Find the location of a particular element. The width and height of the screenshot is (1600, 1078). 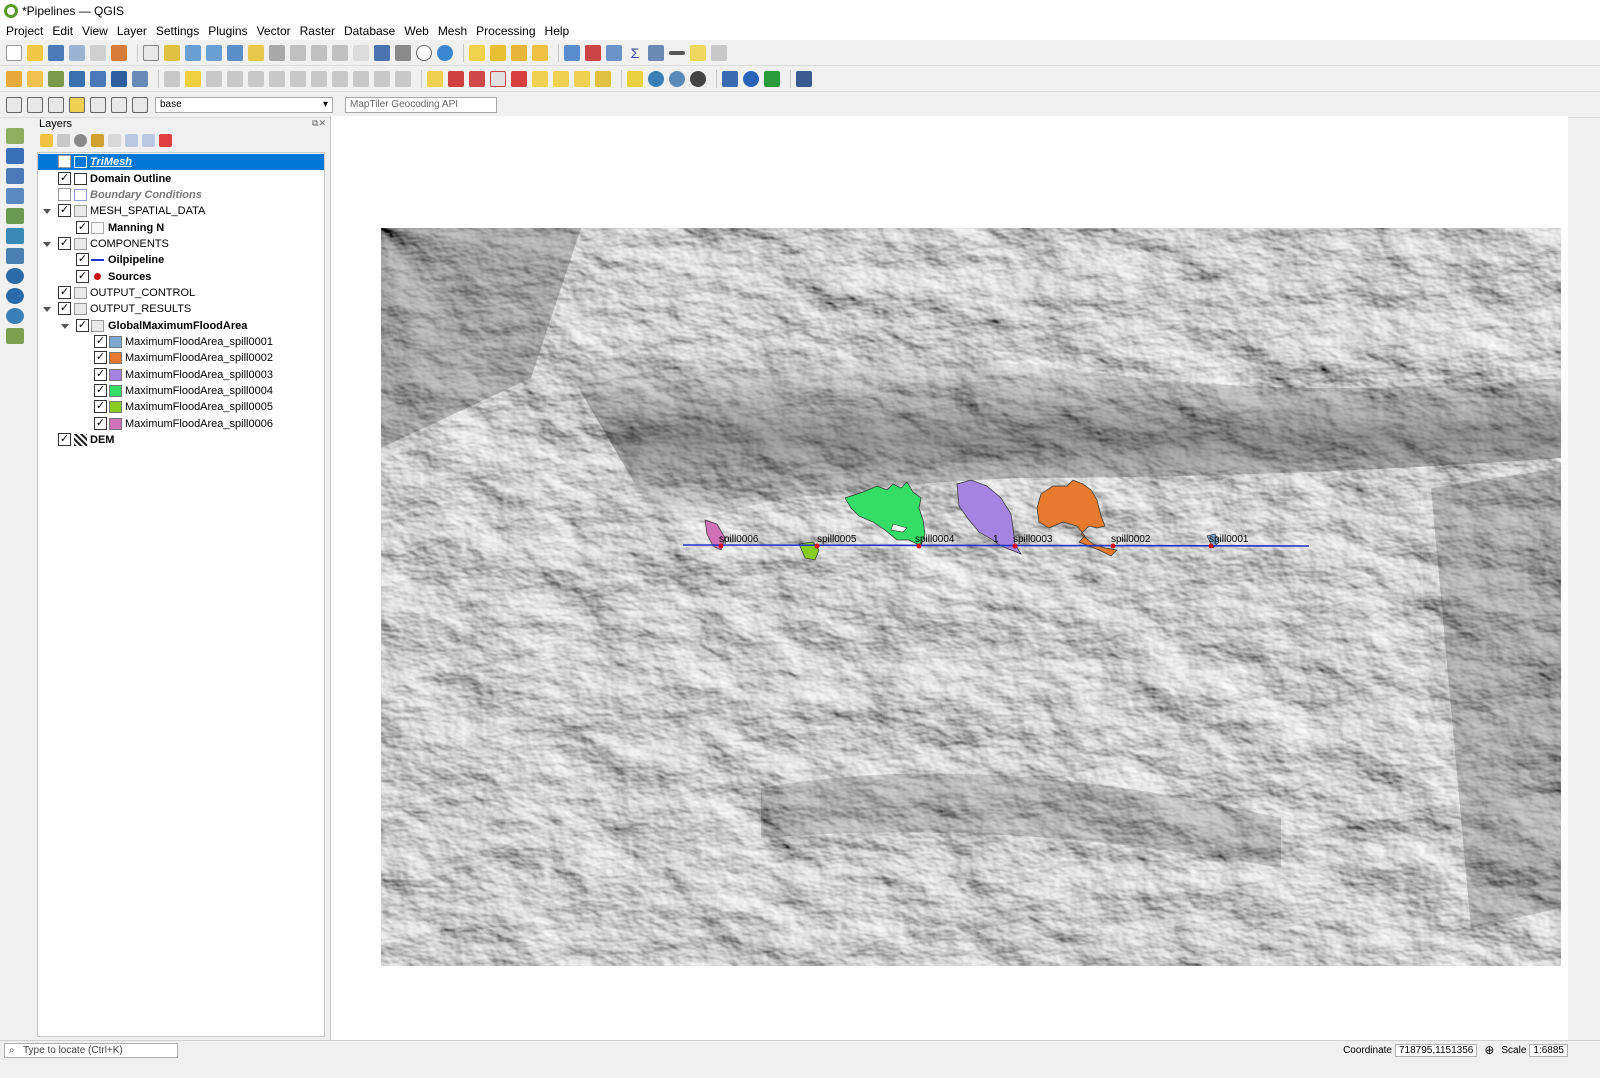

zoom-next-icon is located at coordinates (340, 52).